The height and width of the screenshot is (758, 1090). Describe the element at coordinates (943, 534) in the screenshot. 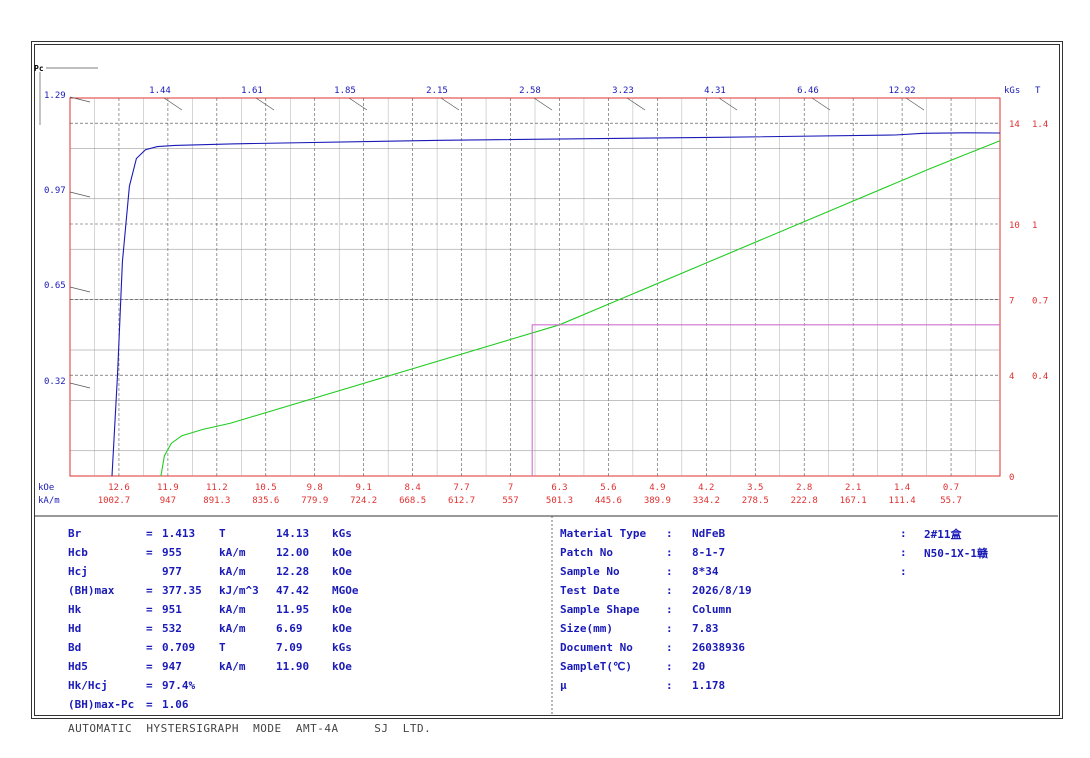

I see `extra-value: 2#11盒` at that location.